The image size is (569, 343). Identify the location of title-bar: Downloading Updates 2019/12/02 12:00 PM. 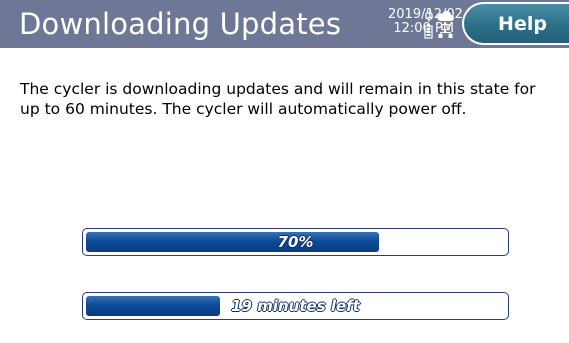
(284, 24).